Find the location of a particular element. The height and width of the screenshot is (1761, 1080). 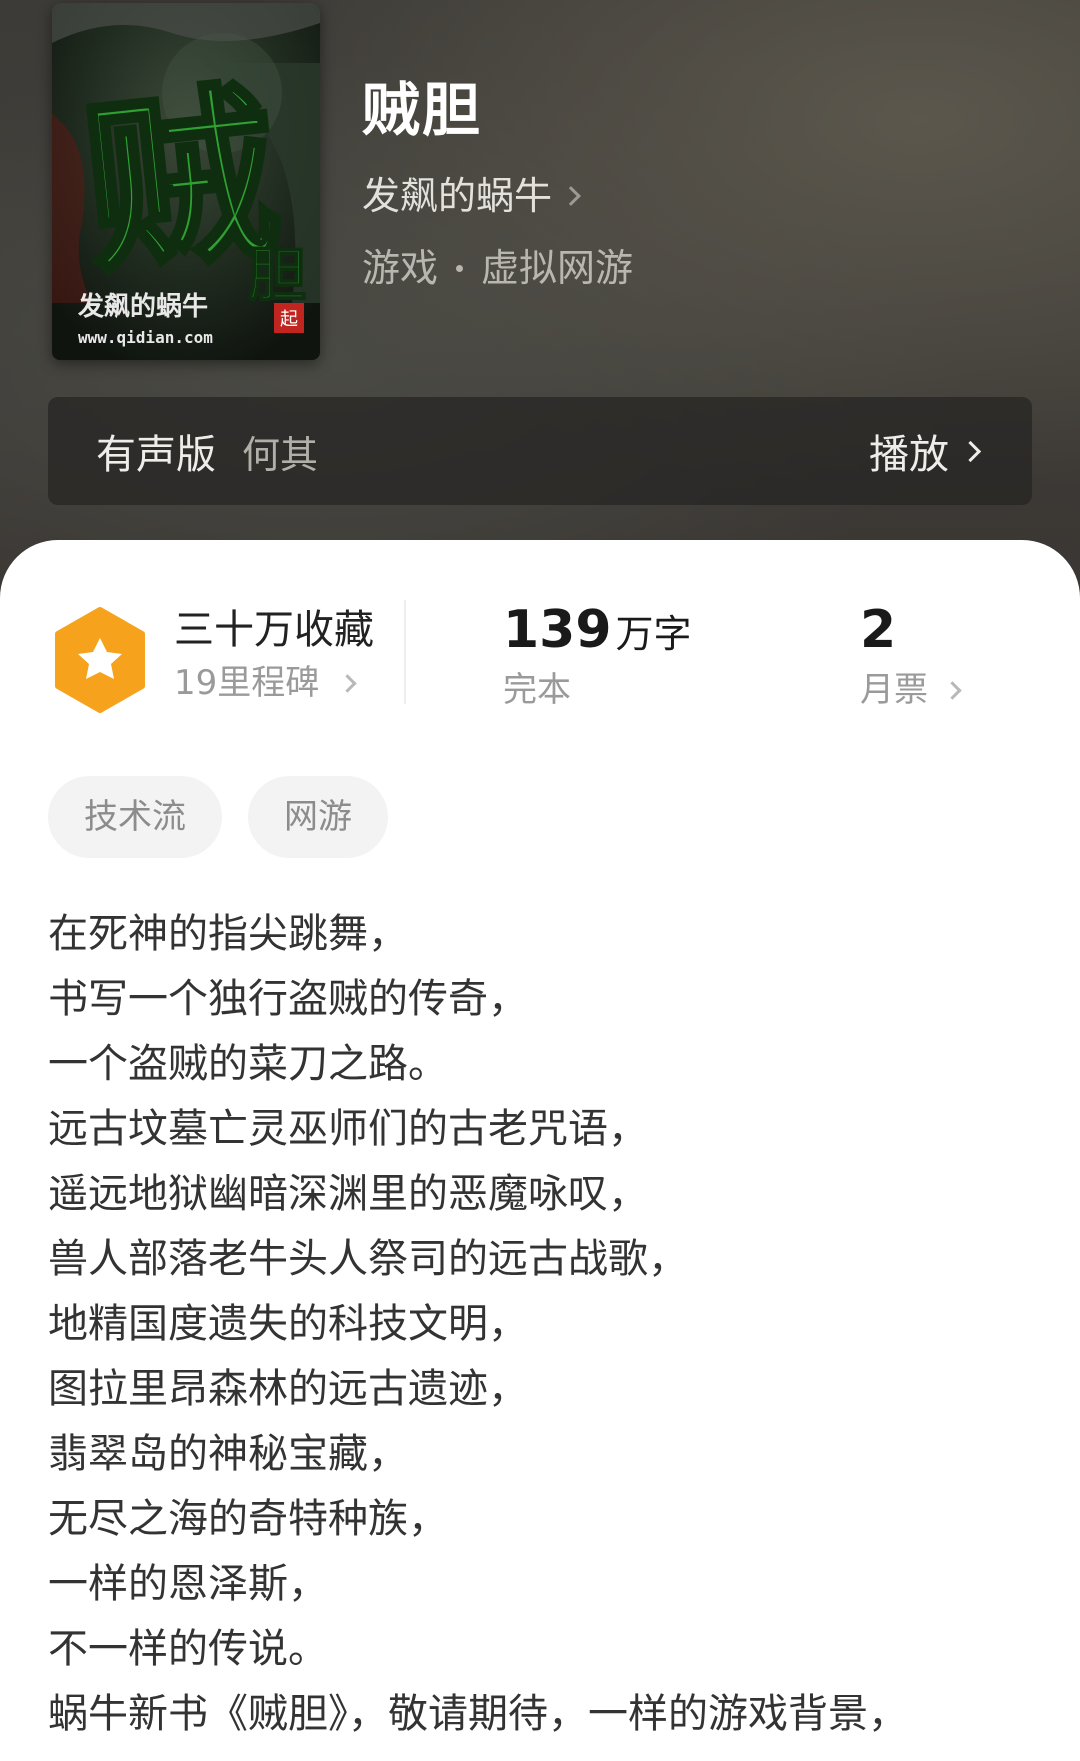

word-count-value: 139 is located at coordinates (557, 630).